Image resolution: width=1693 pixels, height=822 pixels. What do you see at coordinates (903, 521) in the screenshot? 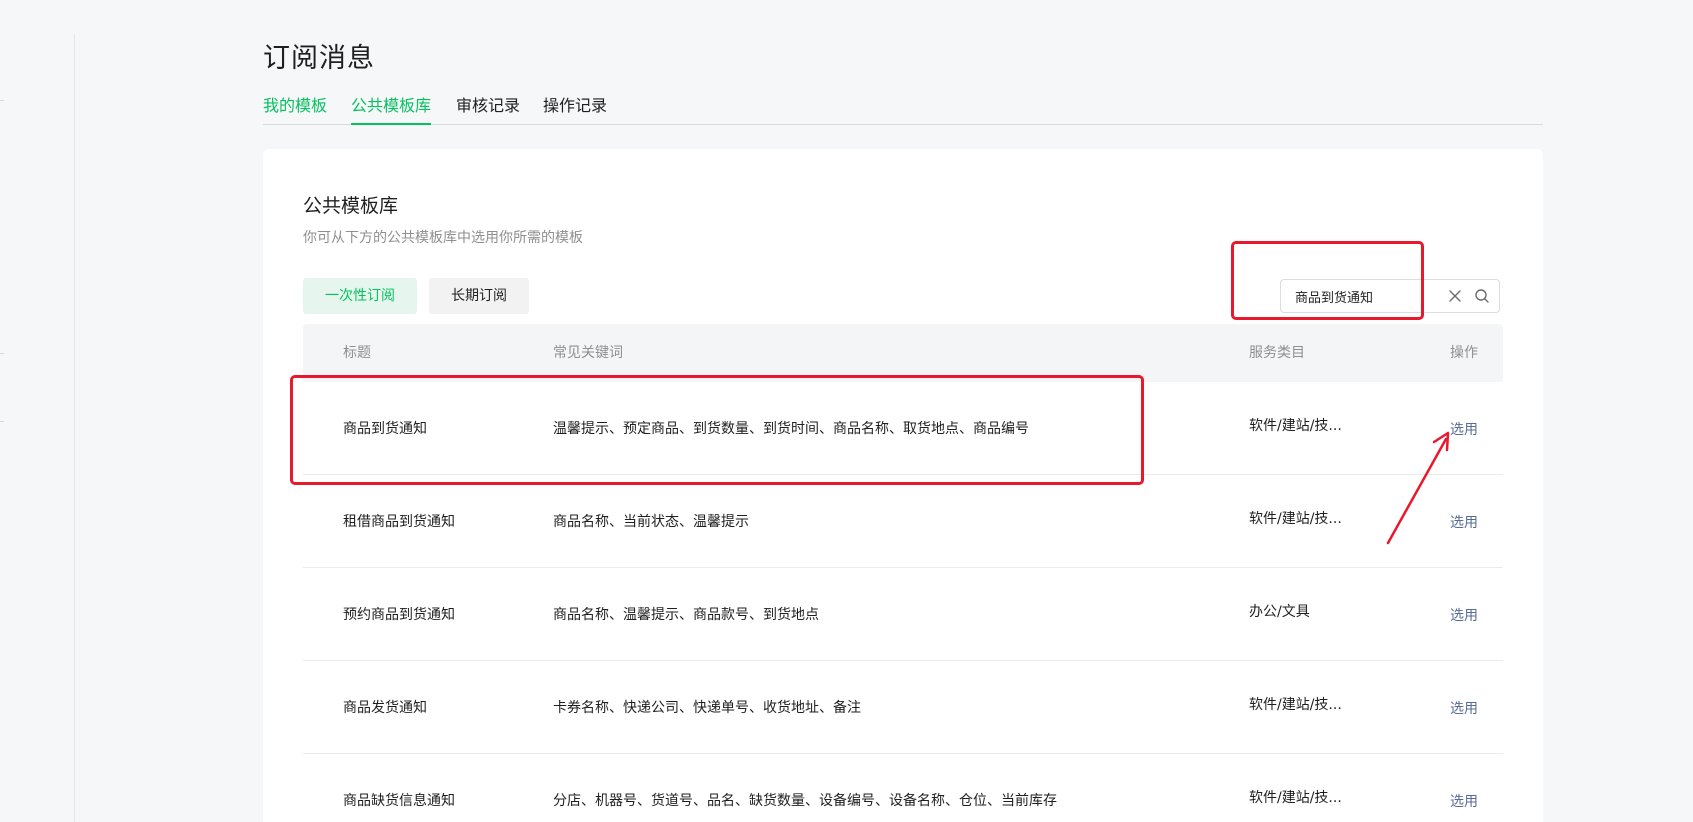
I see `table-row: 租借商品到货通知 商品名称、当前状态、温馨提示 软件/建站/技... 选用` at bounding box center [903, 521].